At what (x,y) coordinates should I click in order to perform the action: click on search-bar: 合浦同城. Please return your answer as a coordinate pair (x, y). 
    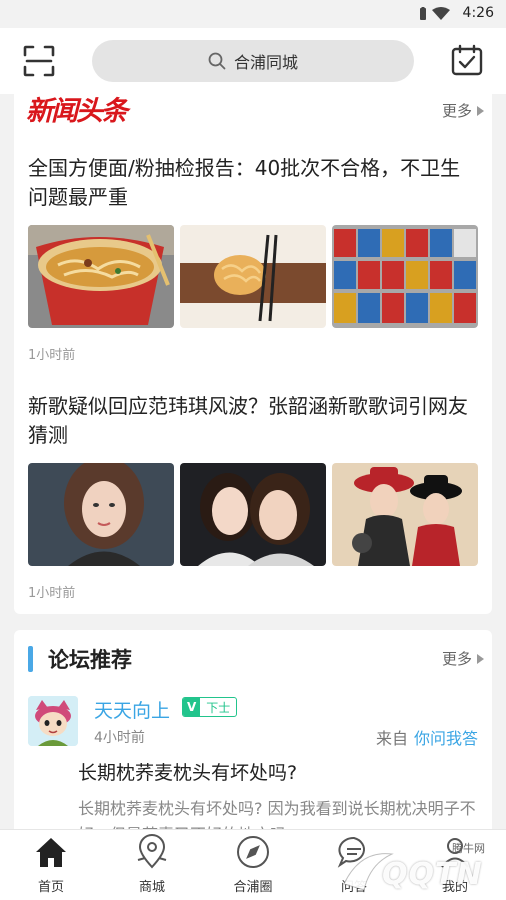
    Looking at the image, I should click on (253, 61).